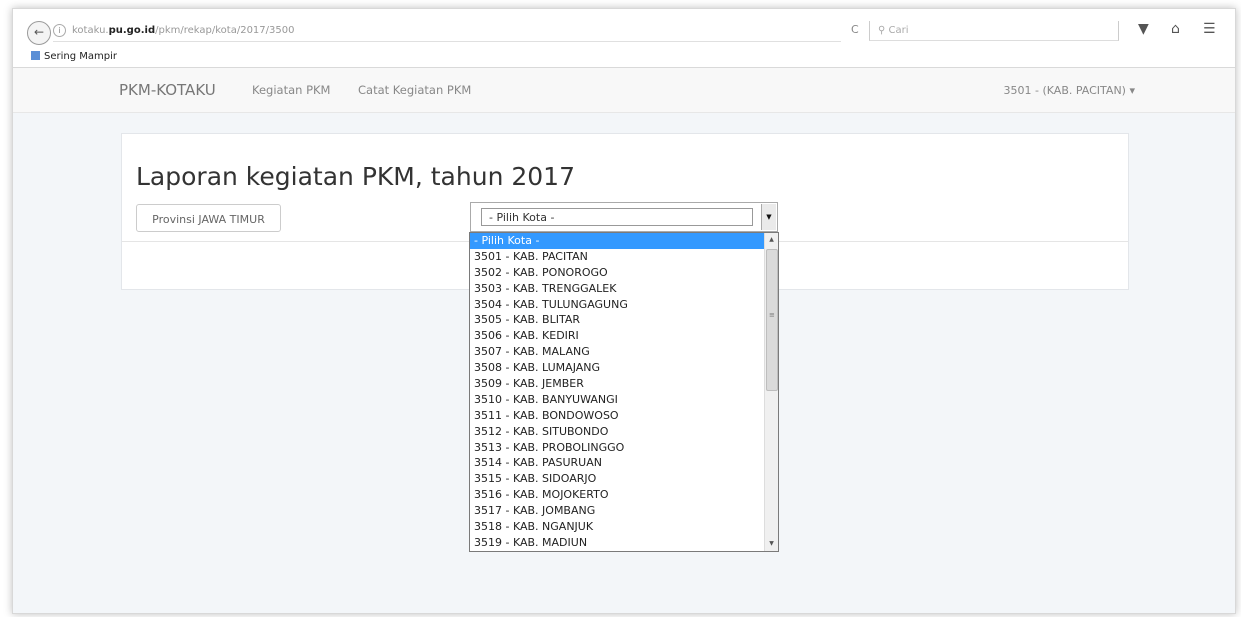  Describe the element at coordinates (617, 479) in the screenshot. I see `city-option: 3515 - KAB. SIDOARJO` at that location.